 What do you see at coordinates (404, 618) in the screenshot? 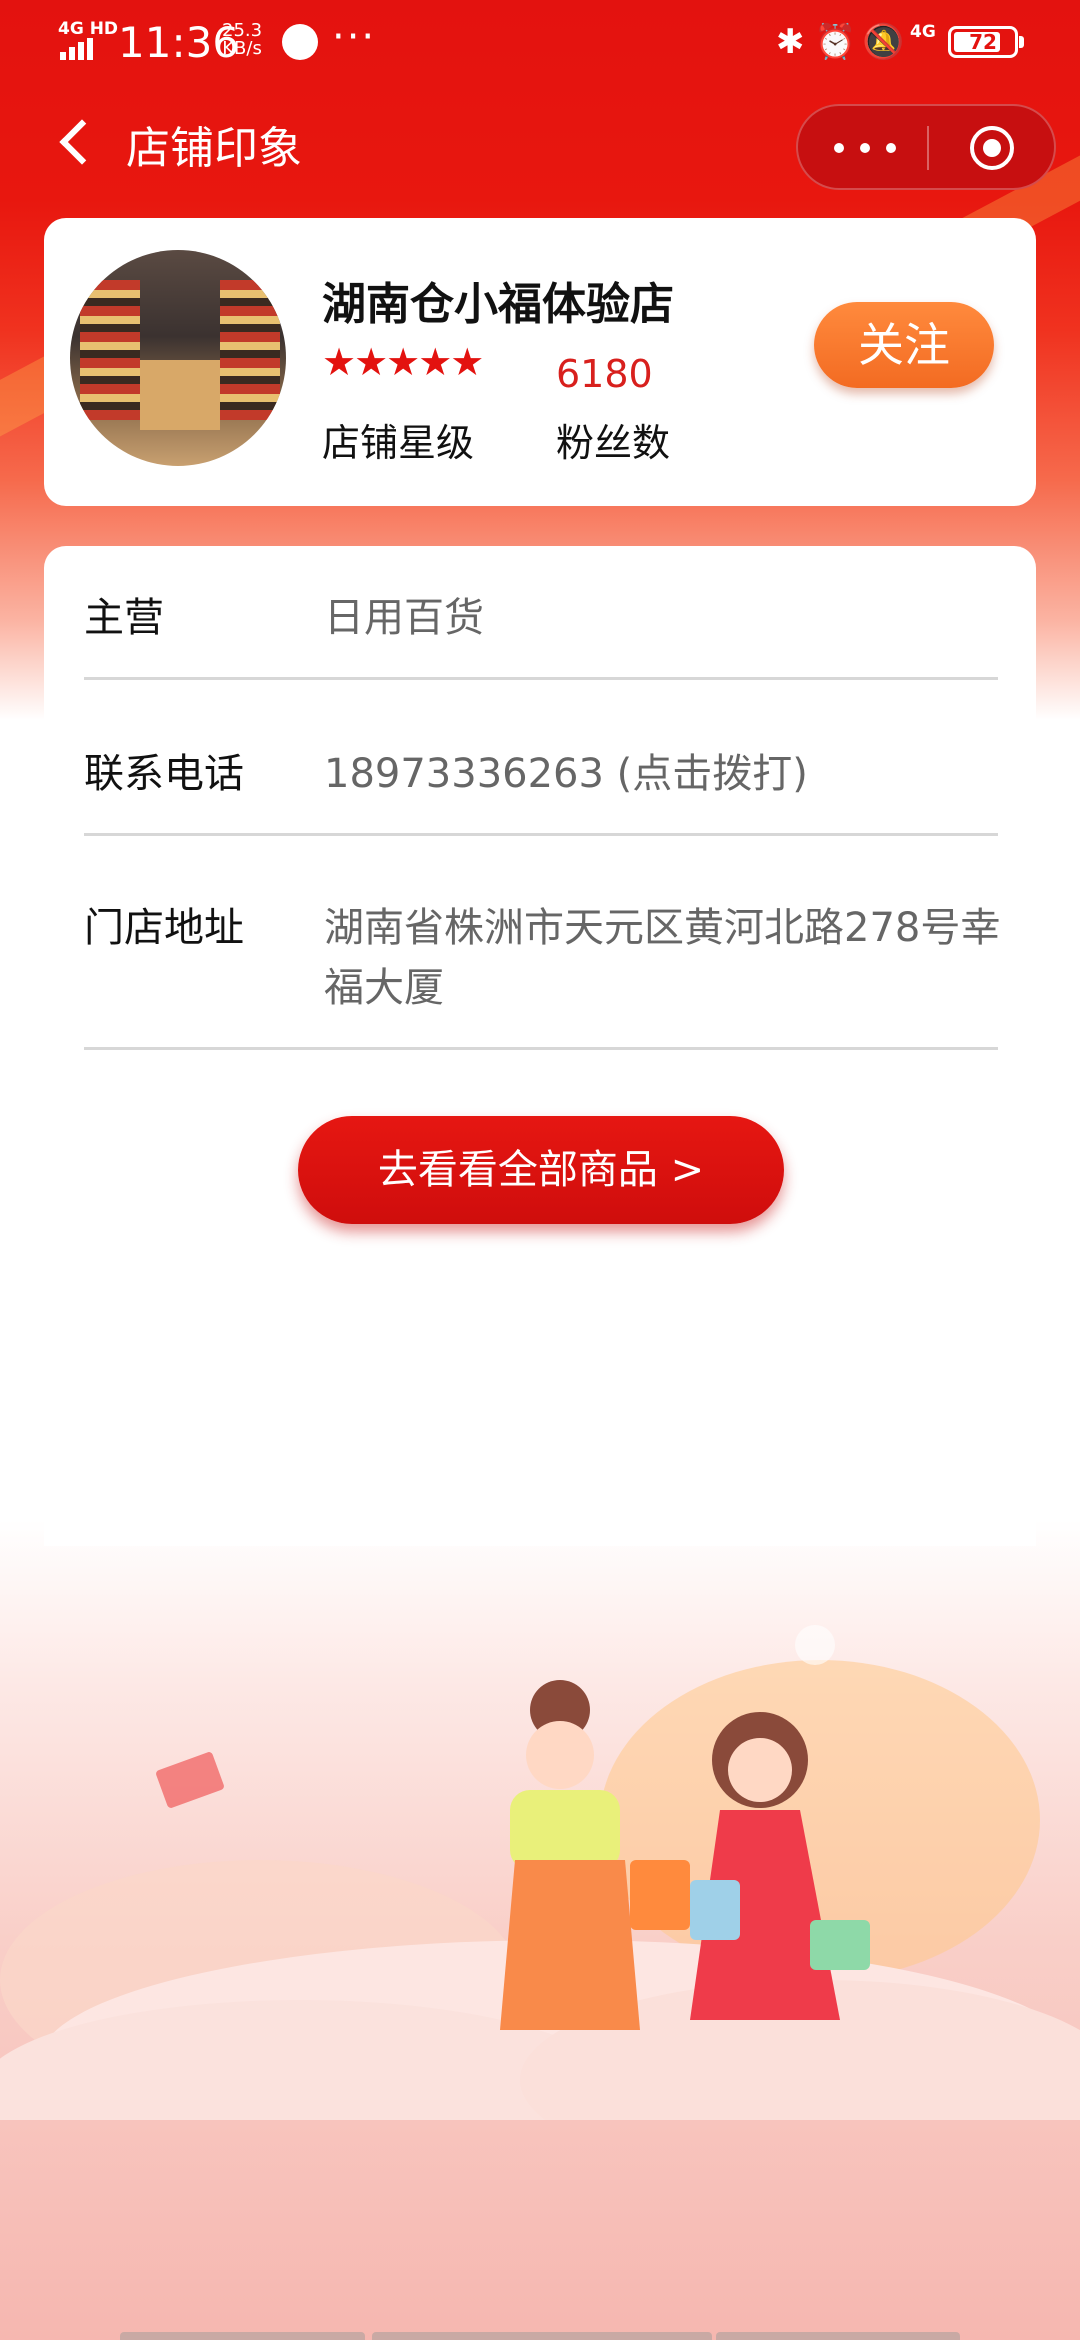
I see `info-value: 日用百货` at bounding box center [404, 618].